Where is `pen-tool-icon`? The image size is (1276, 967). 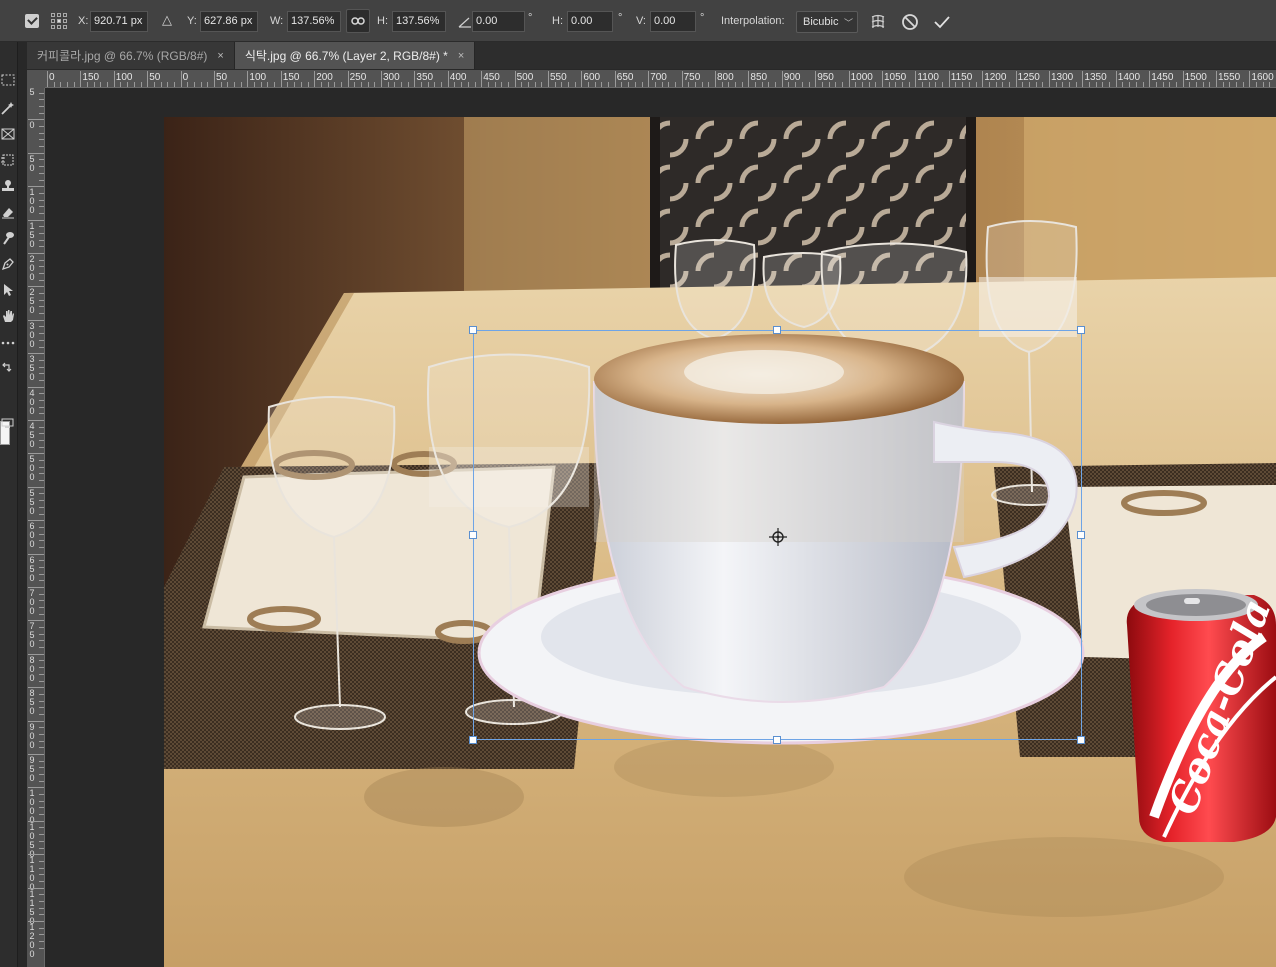
pen-tool-icon is located at coordinates (9, 264).